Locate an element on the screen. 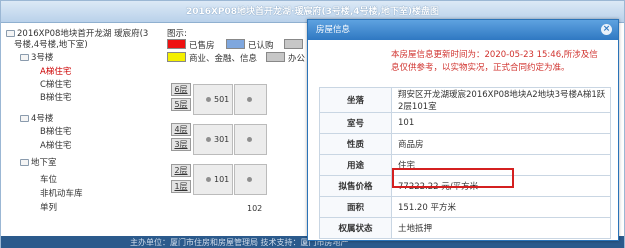  tree-item: 号楼,4号楼,地下室) is located at coordinates (51, 45).